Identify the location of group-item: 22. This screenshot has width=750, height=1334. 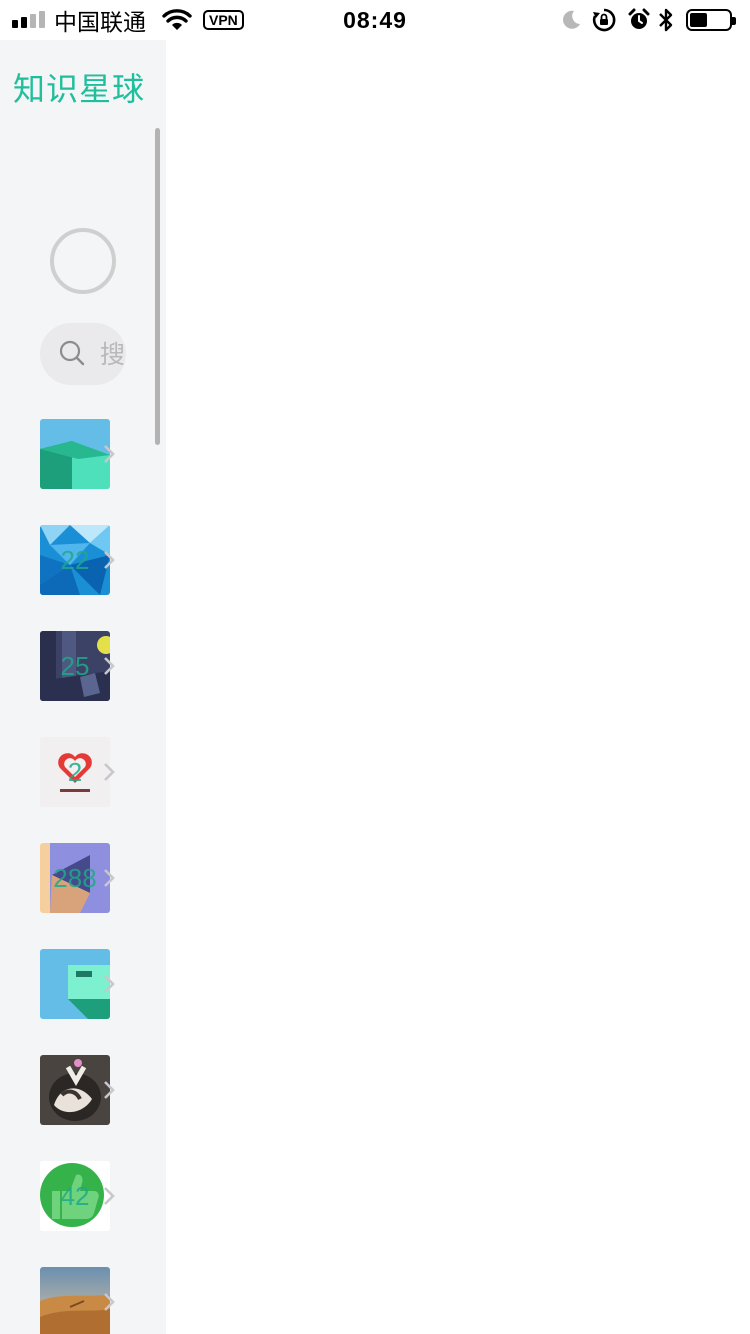
(80, 560).